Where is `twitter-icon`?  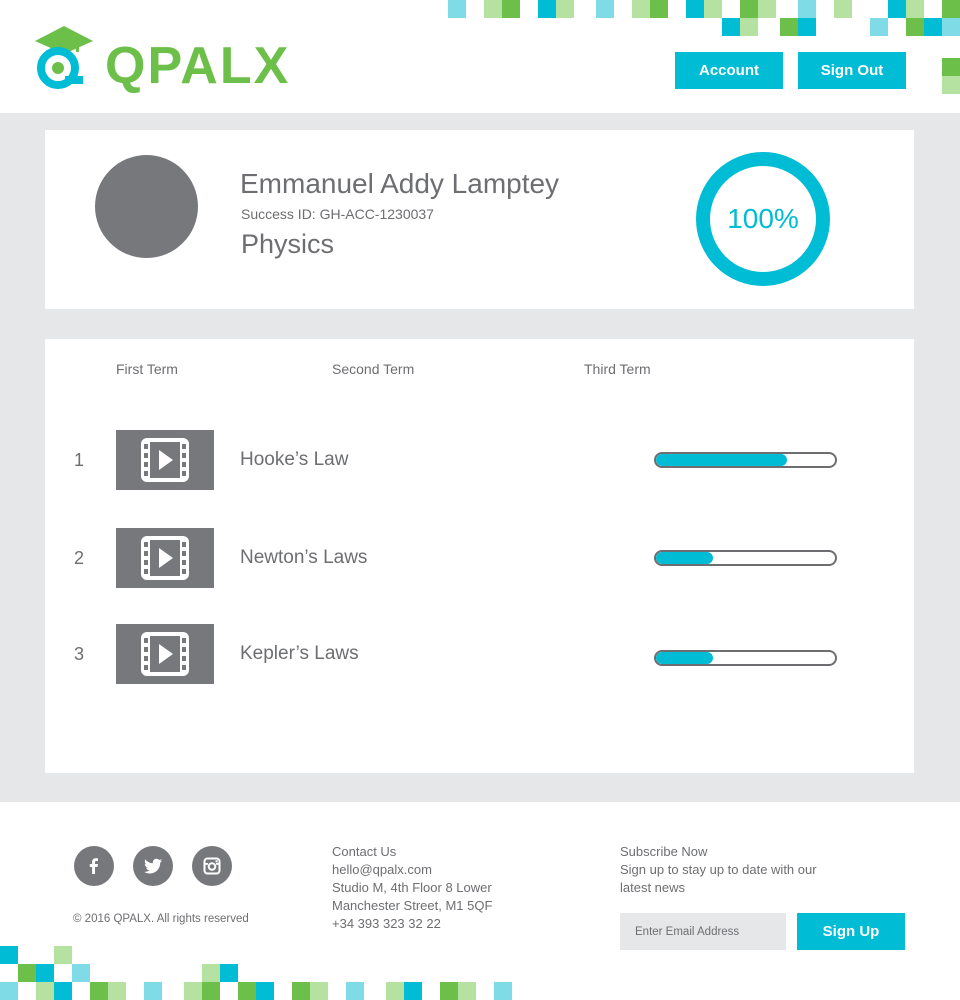
twitter-icon is located at coordinates (153, 866).